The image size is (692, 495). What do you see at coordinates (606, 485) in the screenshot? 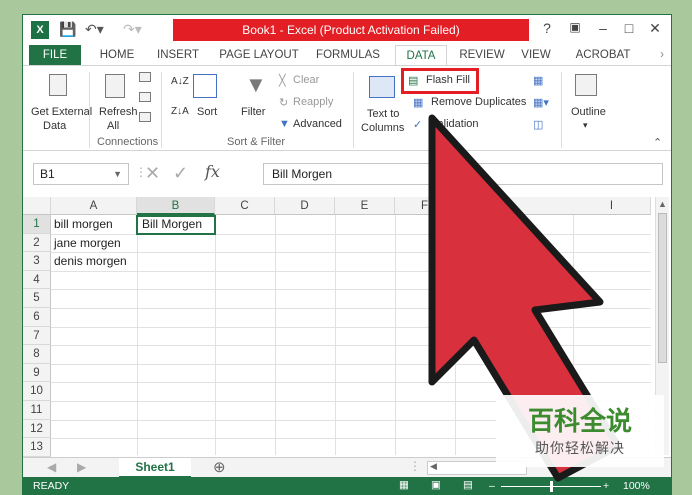
I see `zoom-in-icon: +` at bounding box center [606, 485].